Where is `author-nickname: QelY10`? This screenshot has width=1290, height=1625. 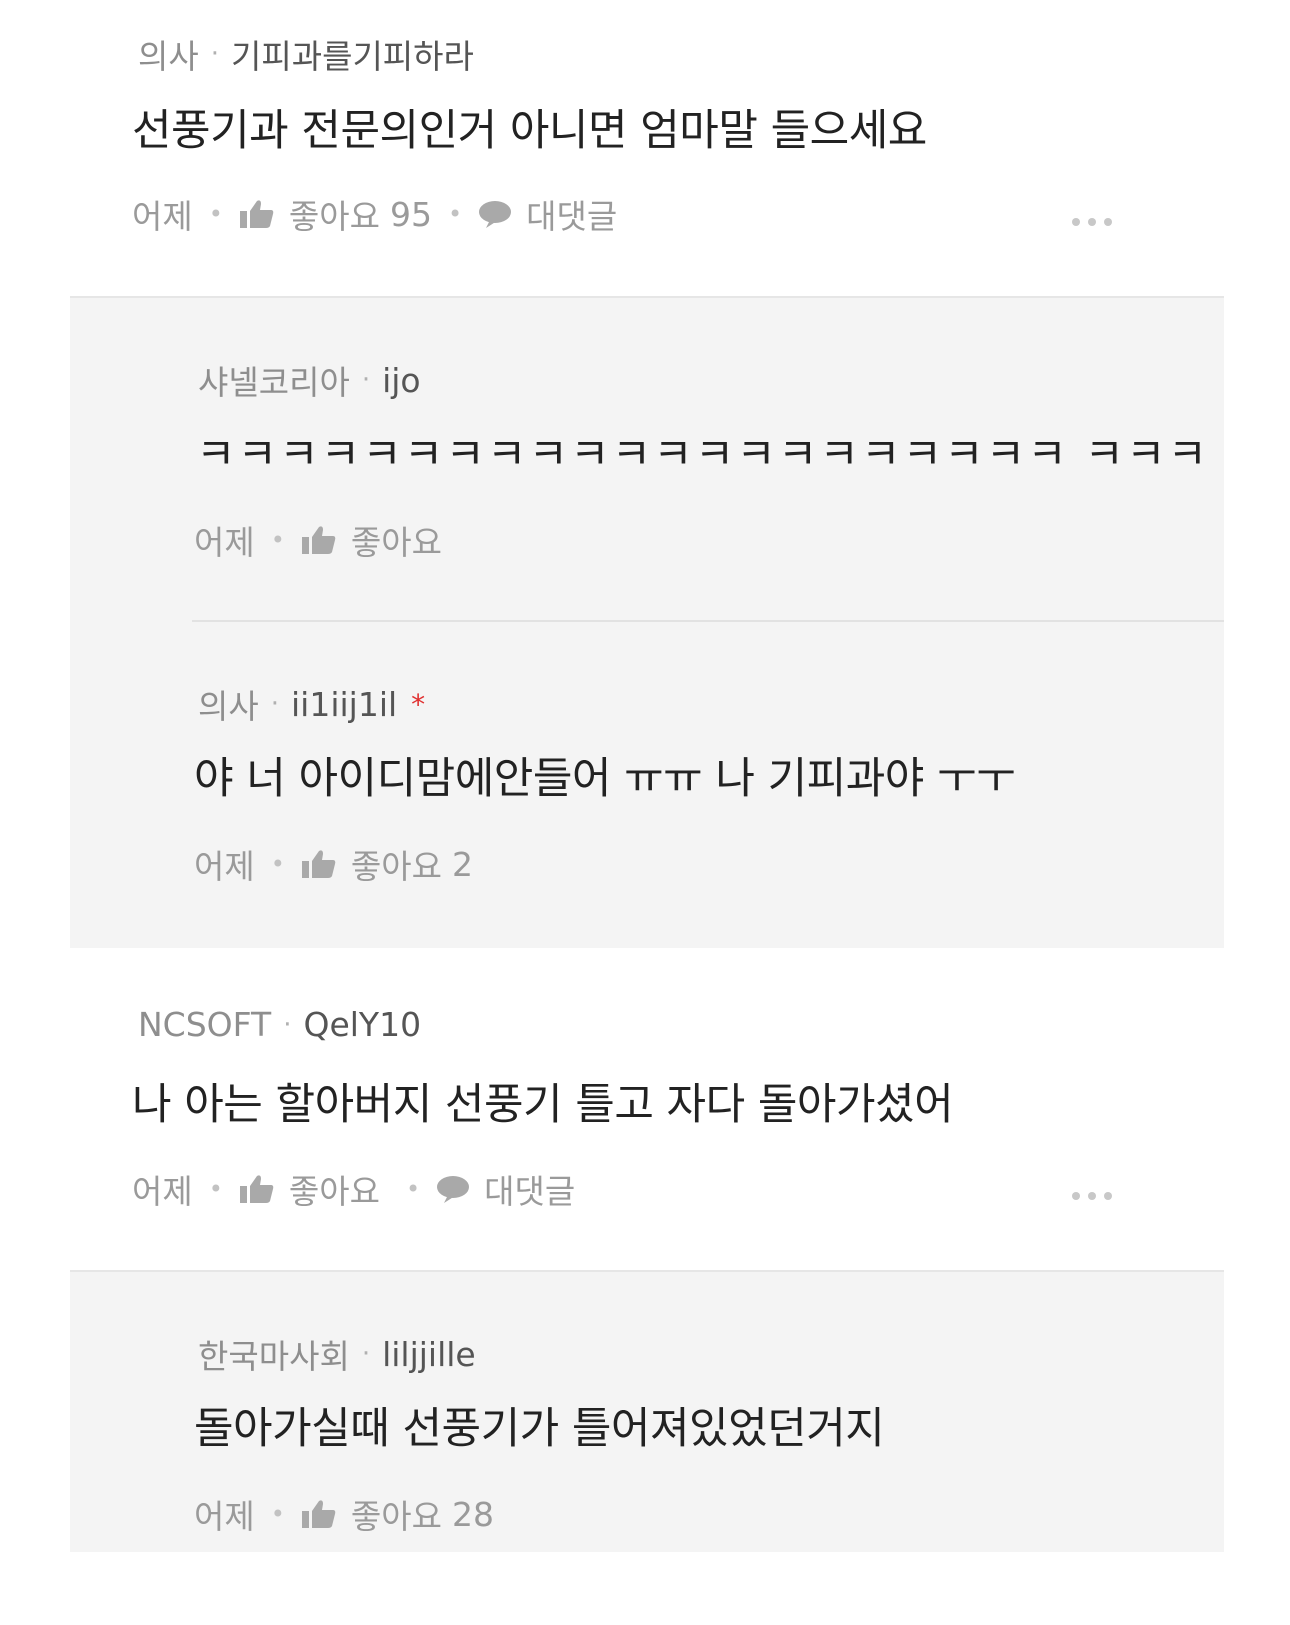 author-nickname: QelY10 is located at coordinates (362, 1024).